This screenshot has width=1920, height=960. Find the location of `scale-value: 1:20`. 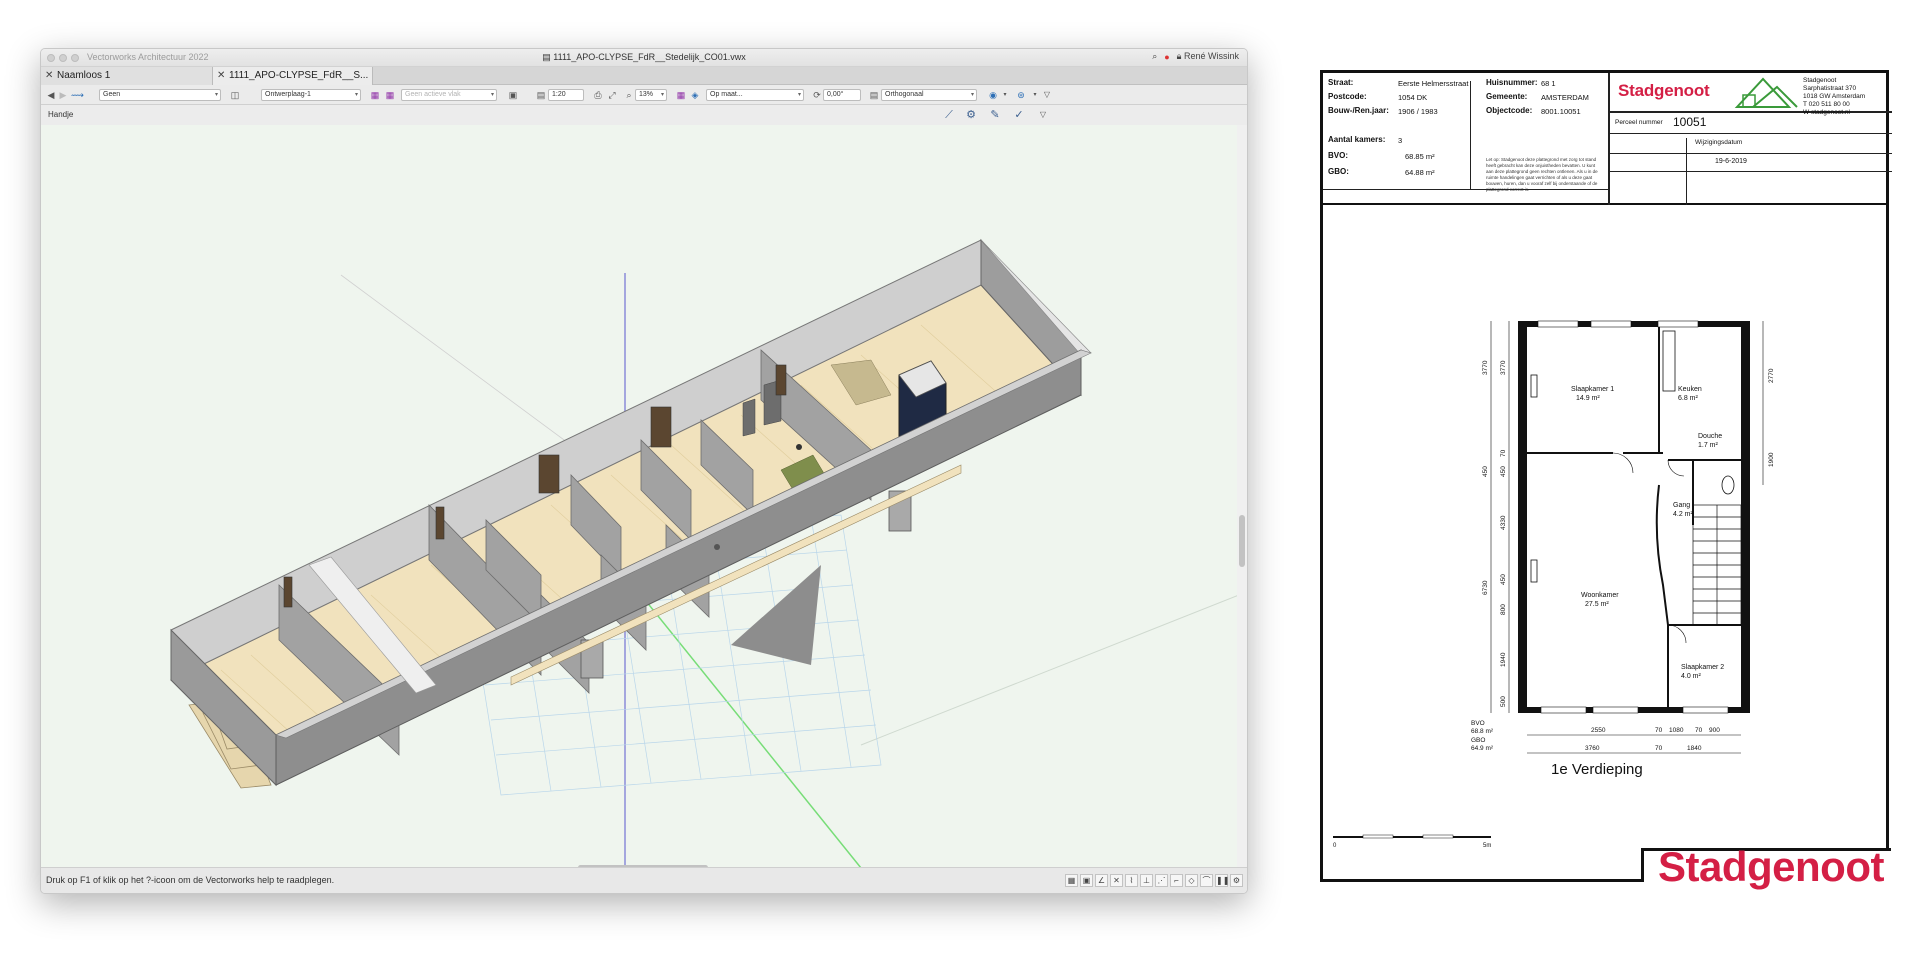

scale-value: 1:20 is located at coordinates (559, 94).